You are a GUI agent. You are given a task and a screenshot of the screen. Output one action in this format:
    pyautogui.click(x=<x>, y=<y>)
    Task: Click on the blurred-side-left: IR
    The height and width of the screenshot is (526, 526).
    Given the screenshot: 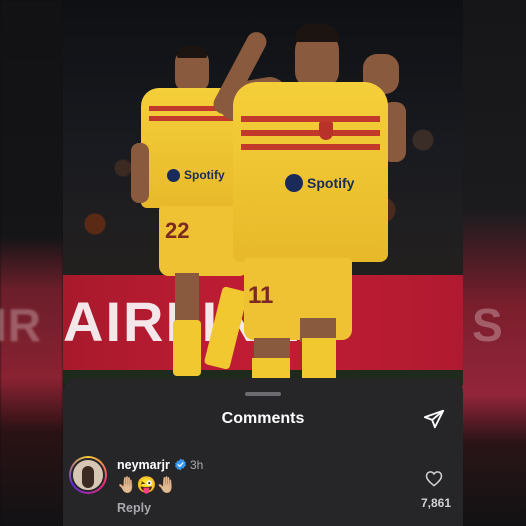 What is the action you would take?
    pyautogui.click(x=31, y=263)
    